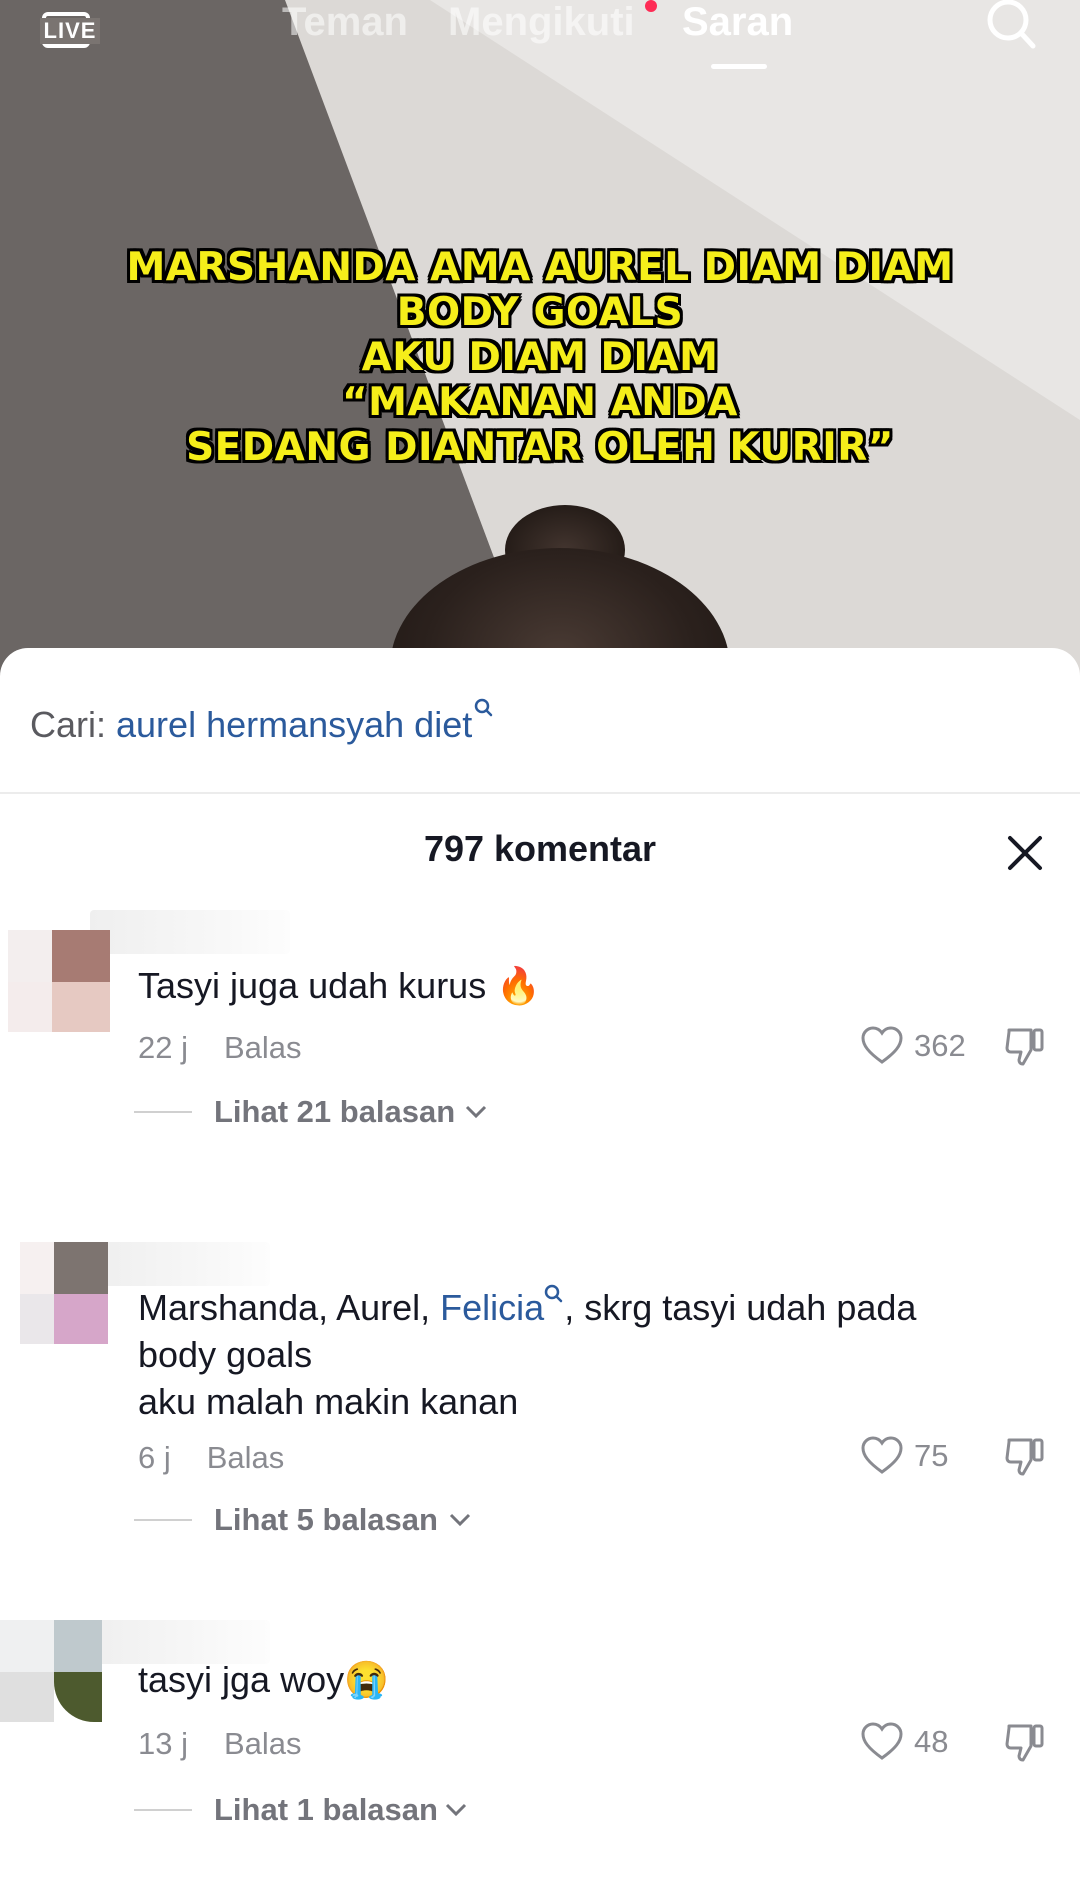  What do you see at coordinates (904, 1456) in the screenshot?
I see `like-button: 75` at bounding box center [904, 1456].